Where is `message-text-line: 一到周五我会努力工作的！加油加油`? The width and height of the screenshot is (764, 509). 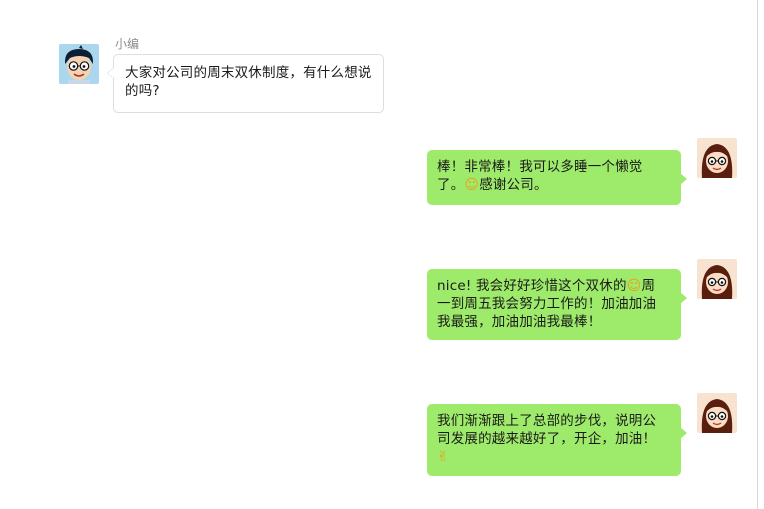
message-text-line: 一到周五我会努力工作的！加油加油 is located at coordinates (547, 304).